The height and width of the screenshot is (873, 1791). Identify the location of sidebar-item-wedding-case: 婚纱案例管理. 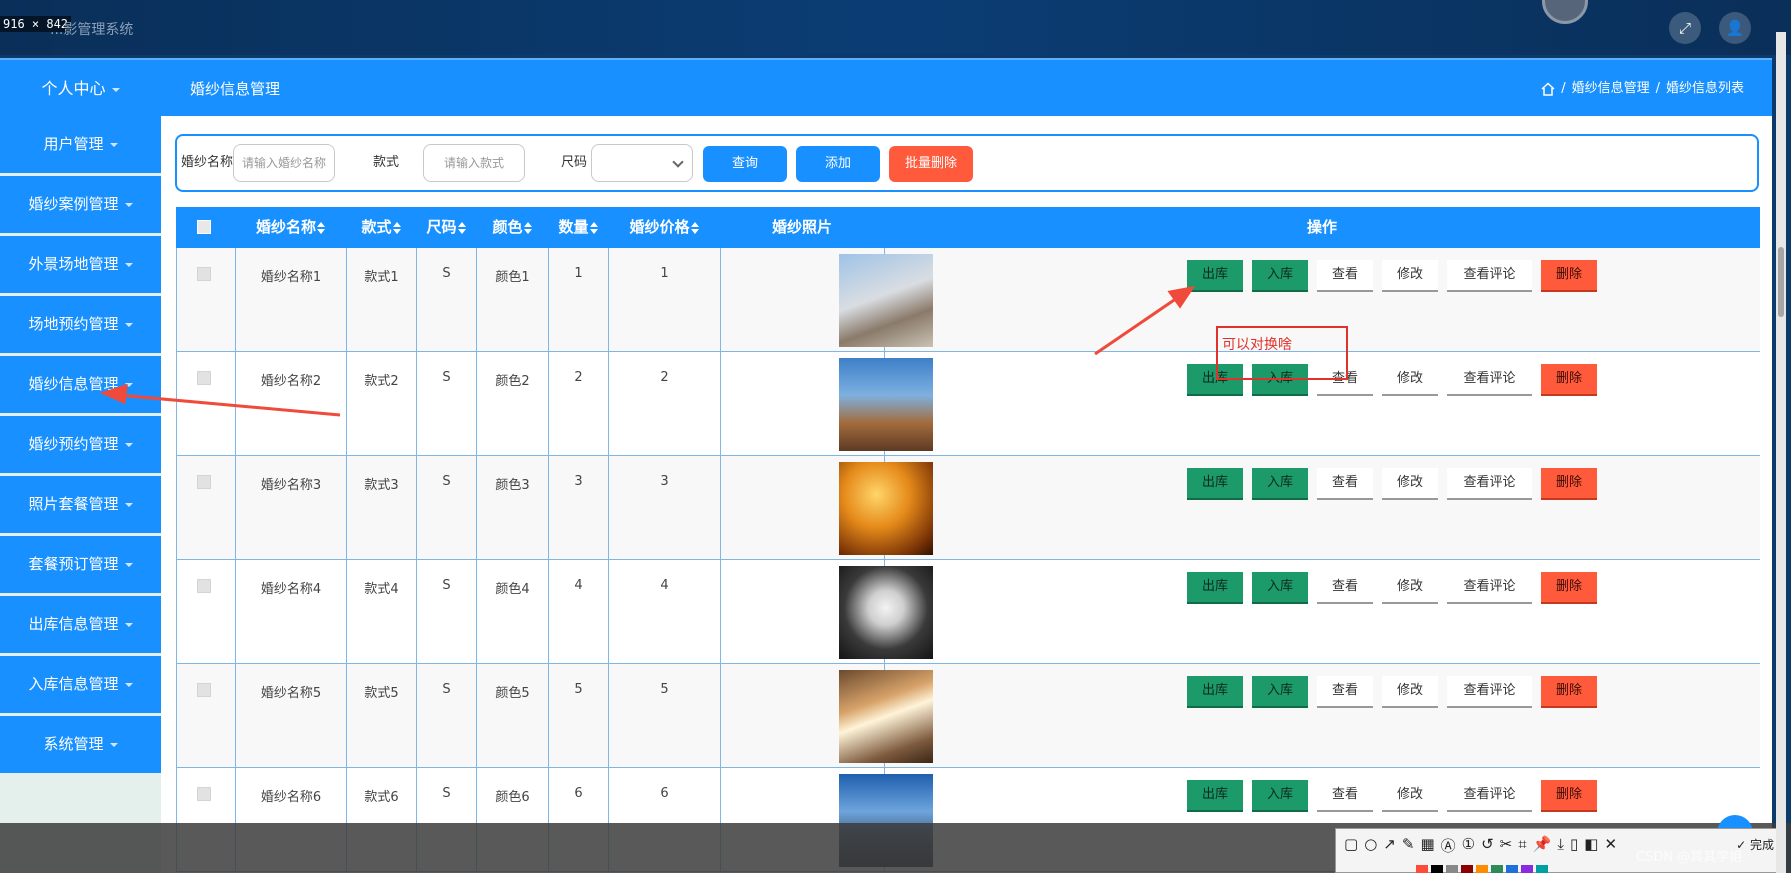
(80, 204).